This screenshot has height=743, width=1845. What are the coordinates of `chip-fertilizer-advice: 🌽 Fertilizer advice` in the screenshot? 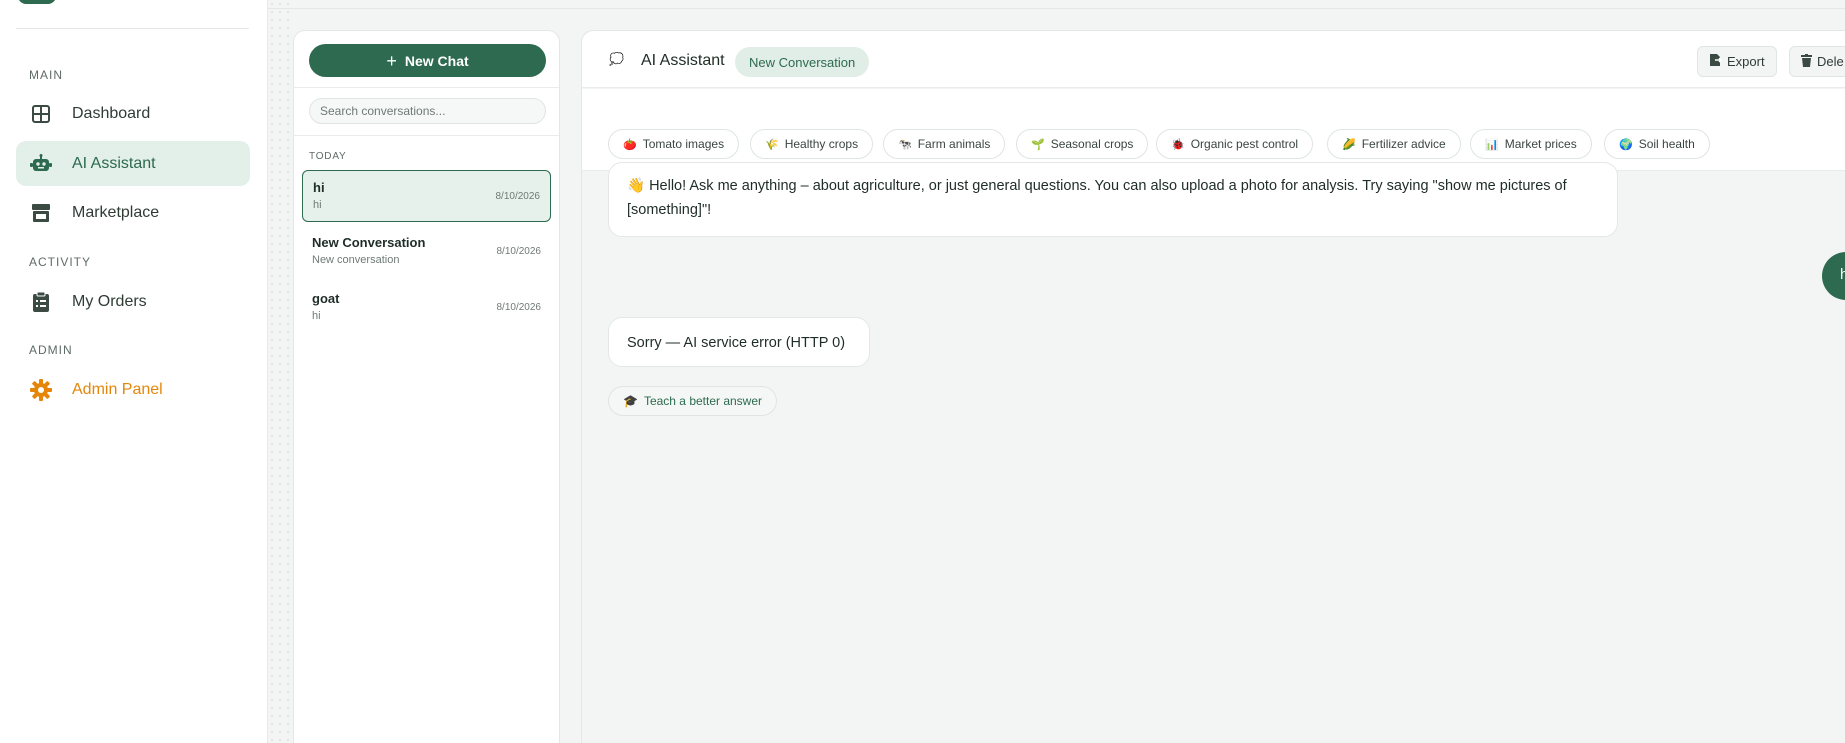 It's located at (1394, 144).